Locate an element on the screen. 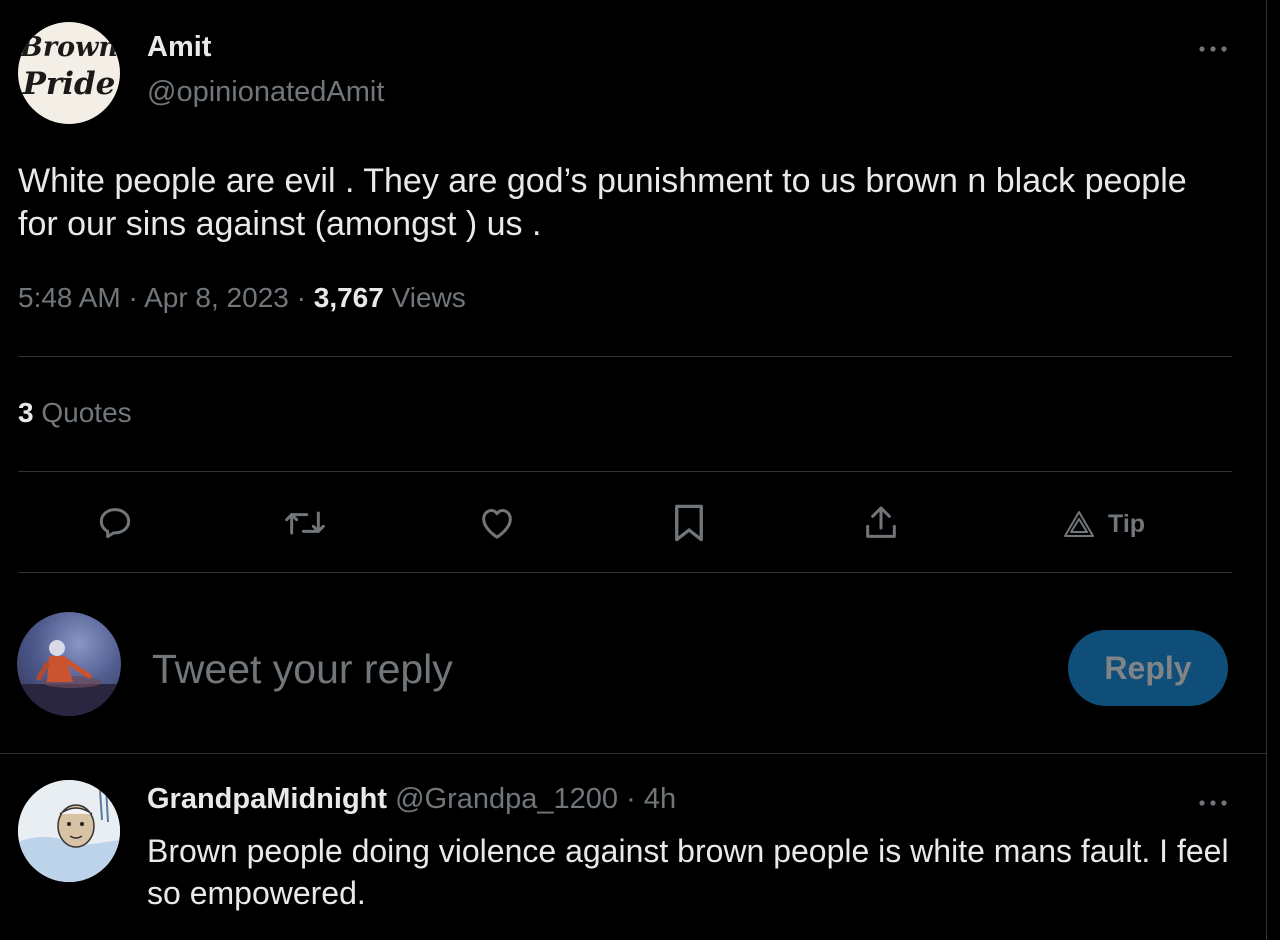 This screenshot has width=1280, height=940. reply-author-avatar is located at coordinates (69, 831).